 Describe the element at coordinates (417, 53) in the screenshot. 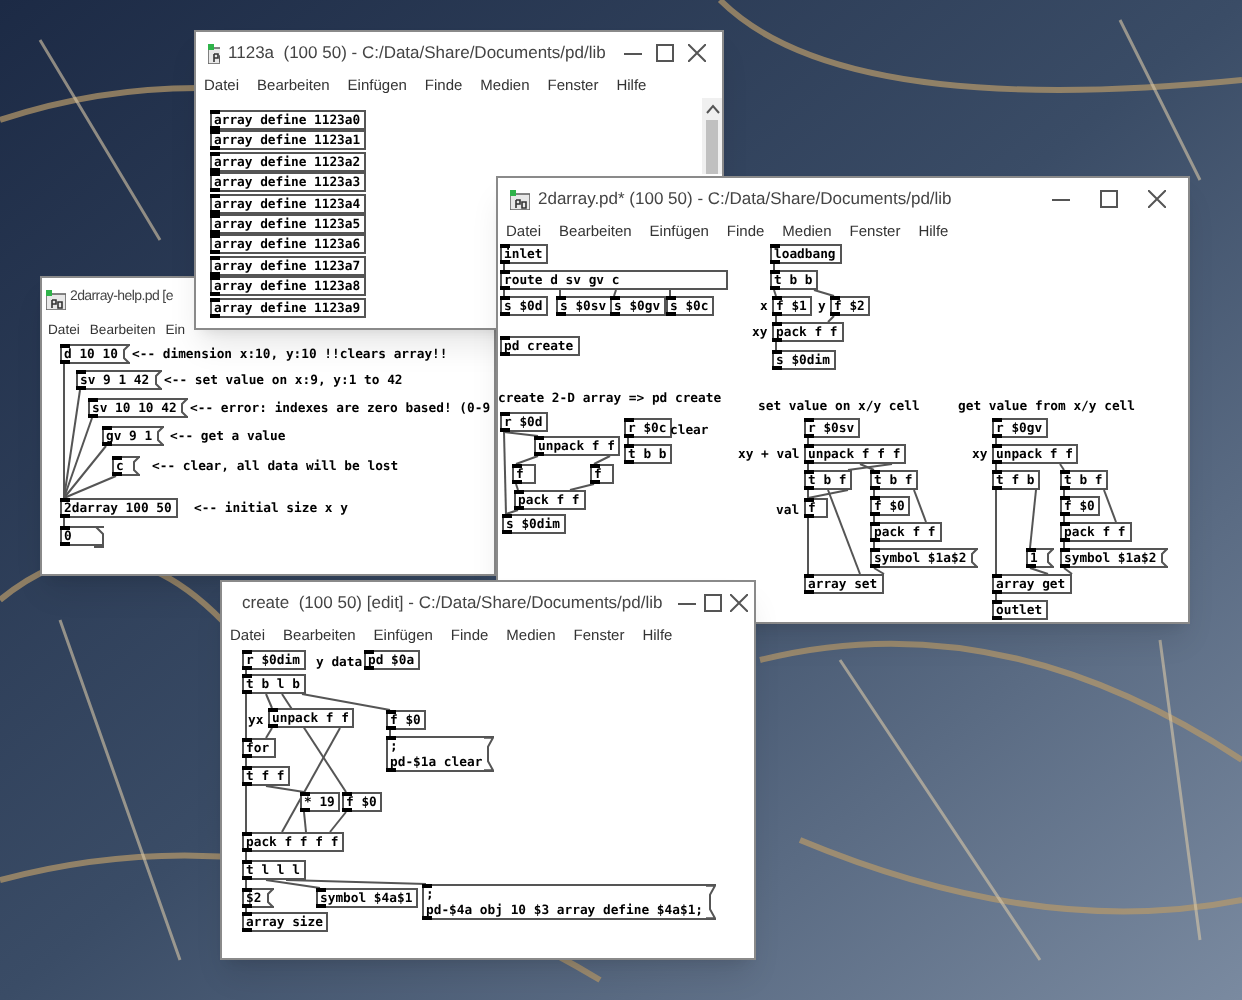

I see `window-title: 1123a (100 50) - C:/Data/Share/Documents/pd/lib` at that location.